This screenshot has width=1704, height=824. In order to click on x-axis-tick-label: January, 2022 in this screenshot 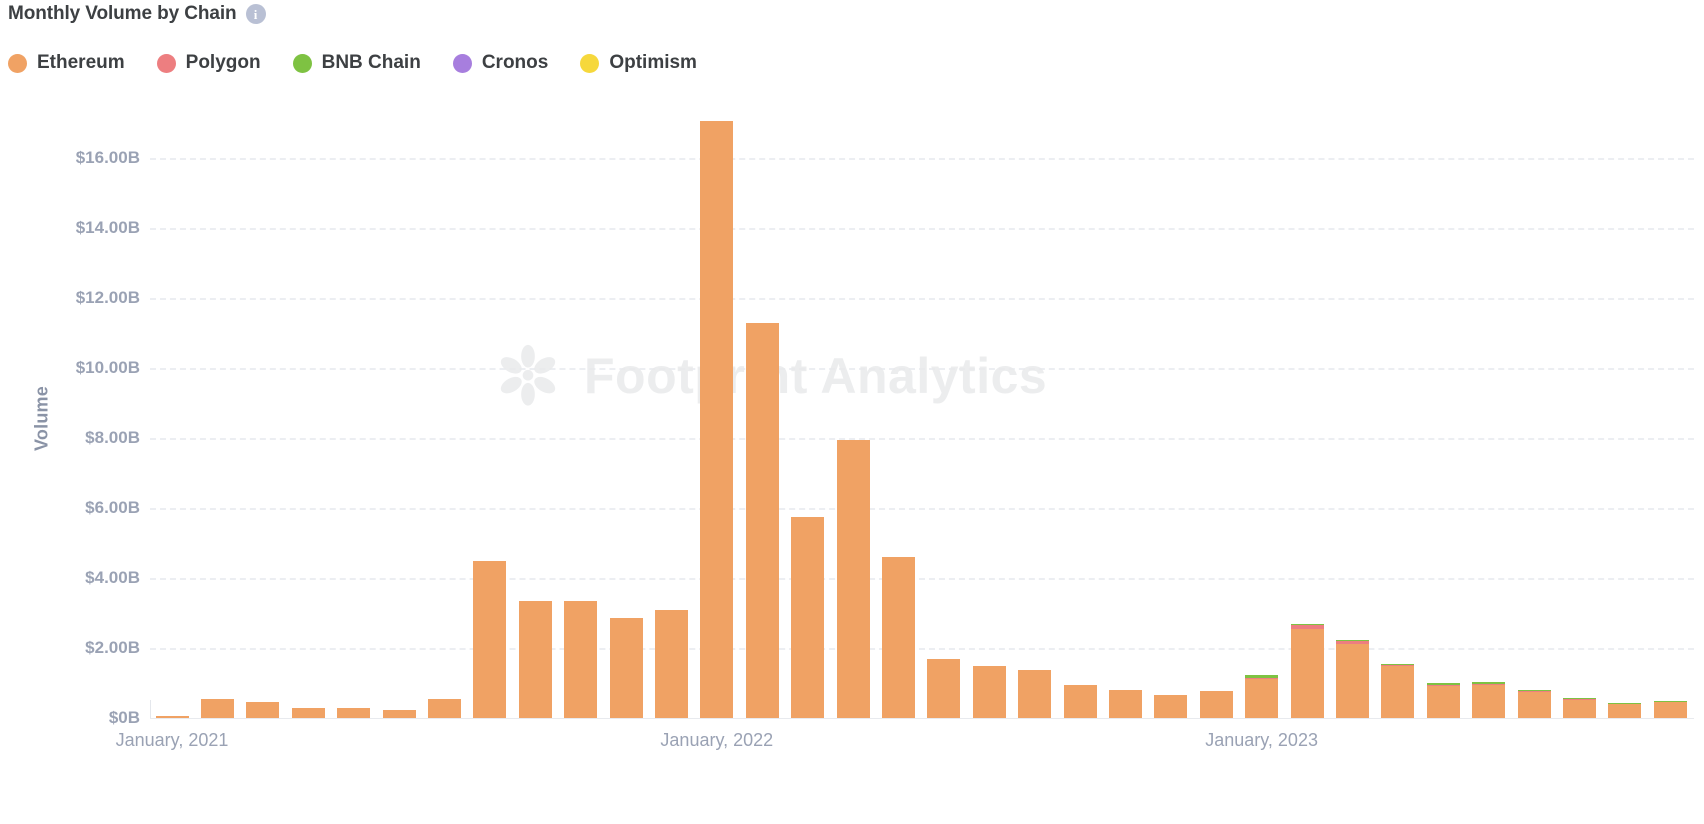, I will do `click(717, 740)`.